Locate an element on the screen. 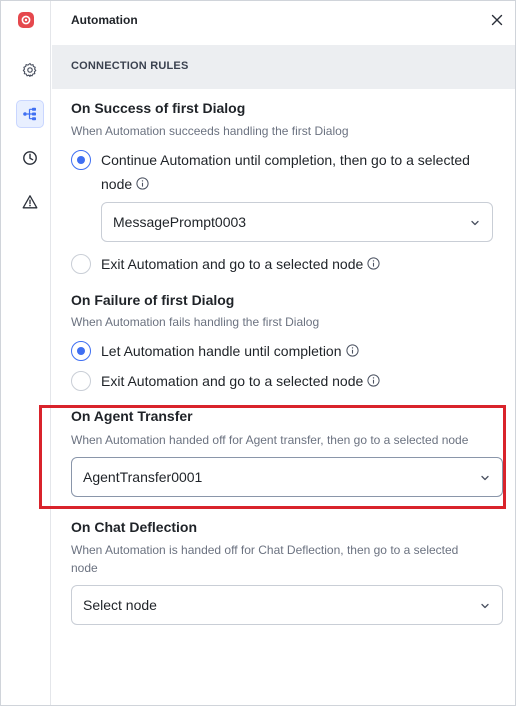 The height and width of the screenshot is (706, 516). chat-deflection-node-select: Select node is located at coordinates (287, 605).